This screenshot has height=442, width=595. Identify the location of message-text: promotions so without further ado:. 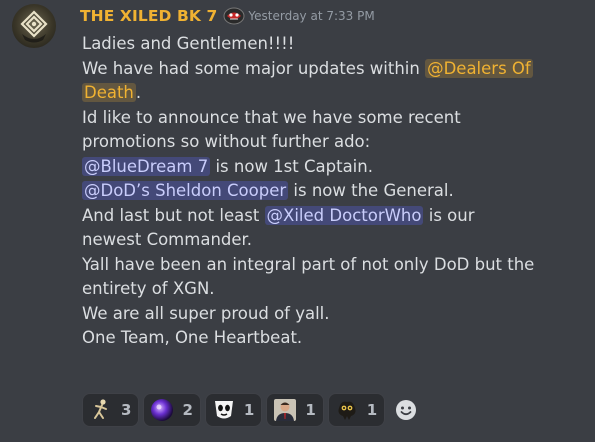
(226, 141).